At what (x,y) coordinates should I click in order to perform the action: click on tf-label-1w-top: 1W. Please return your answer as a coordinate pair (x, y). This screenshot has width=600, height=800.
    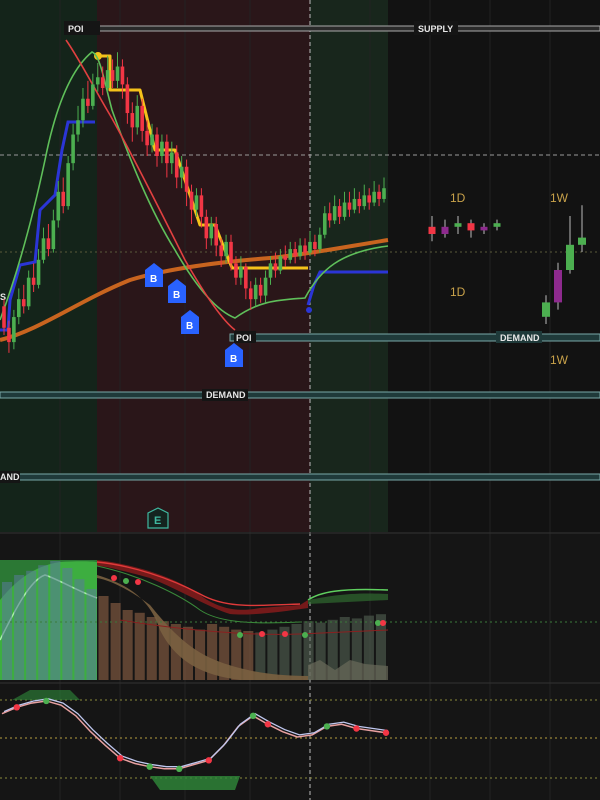
    Looking at the image, I should click on (559, 198).